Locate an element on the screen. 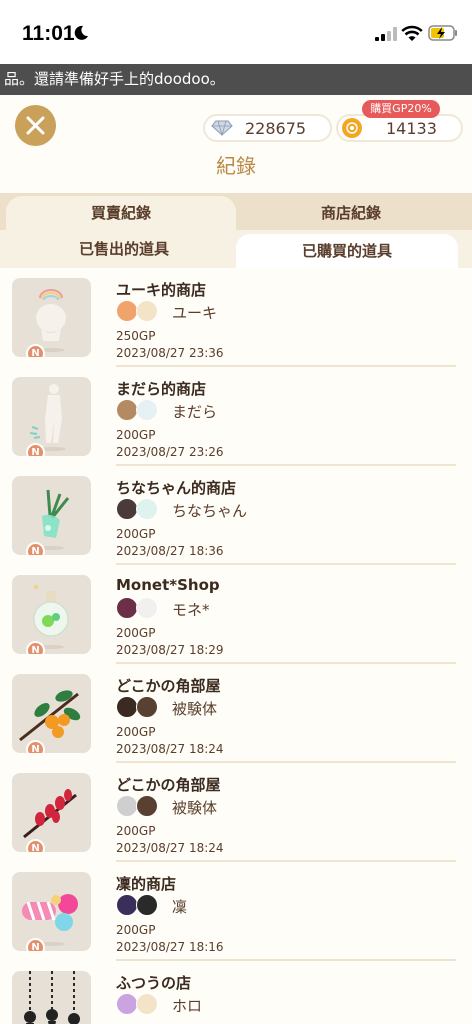  list-item: N 凜的商店 凜 200GP 2023/08/27 18:16 is located at coordinates (236, 911).